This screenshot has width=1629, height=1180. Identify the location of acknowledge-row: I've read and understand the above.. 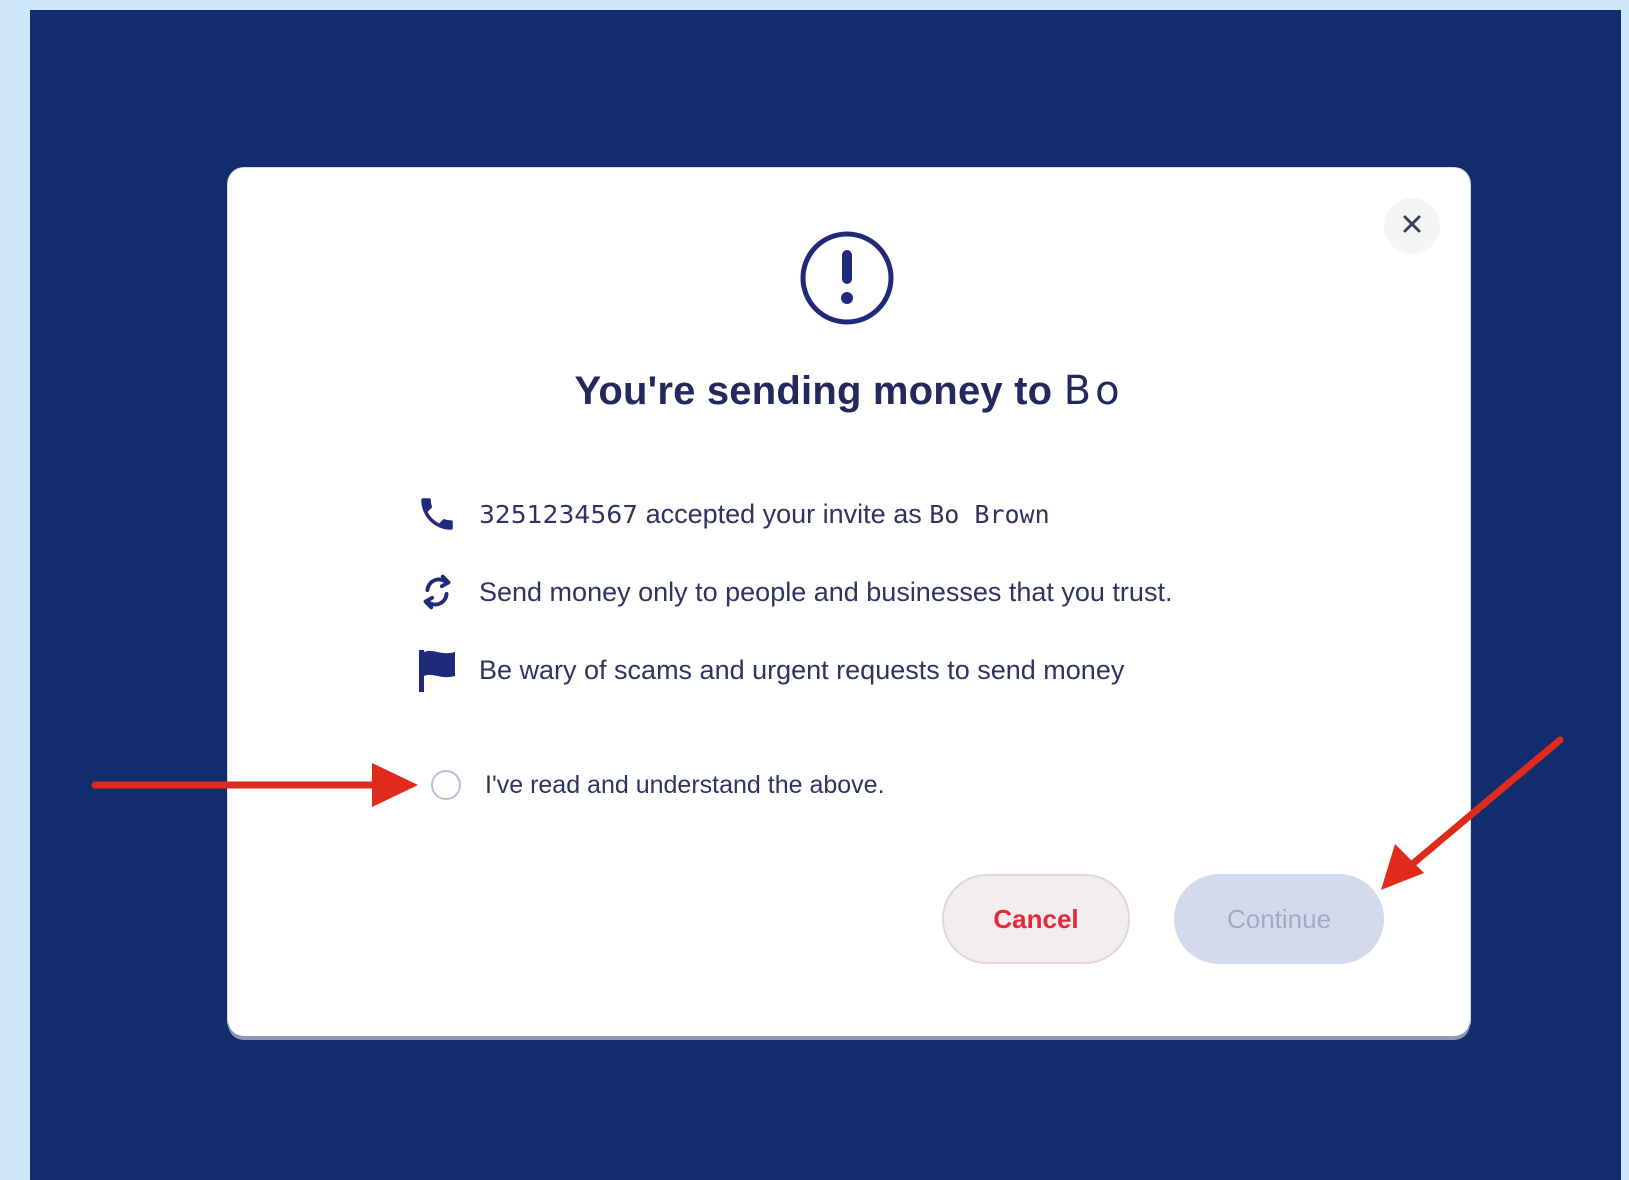
(658, 785).